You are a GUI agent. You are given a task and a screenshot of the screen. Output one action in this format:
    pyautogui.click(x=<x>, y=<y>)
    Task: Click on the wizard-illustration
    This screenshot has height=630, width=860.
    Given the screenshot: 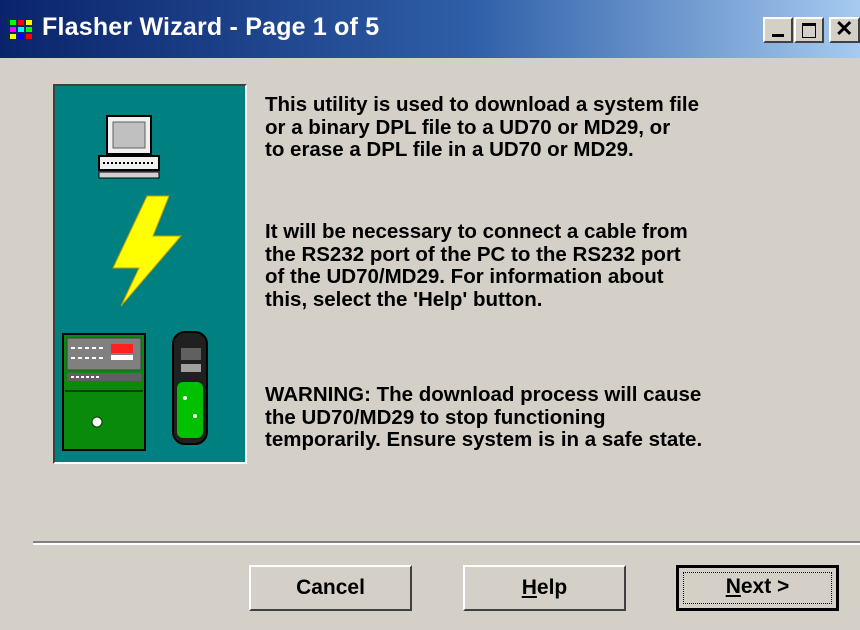 What is the action you would take?
    pyautogui.click(x=150, y=274)
    